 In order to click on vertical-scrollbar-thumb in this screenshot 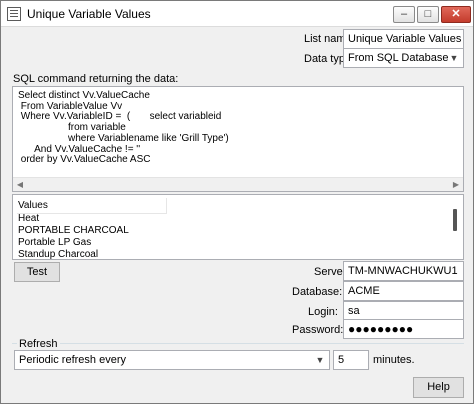, I will do `click(455, 220)`.